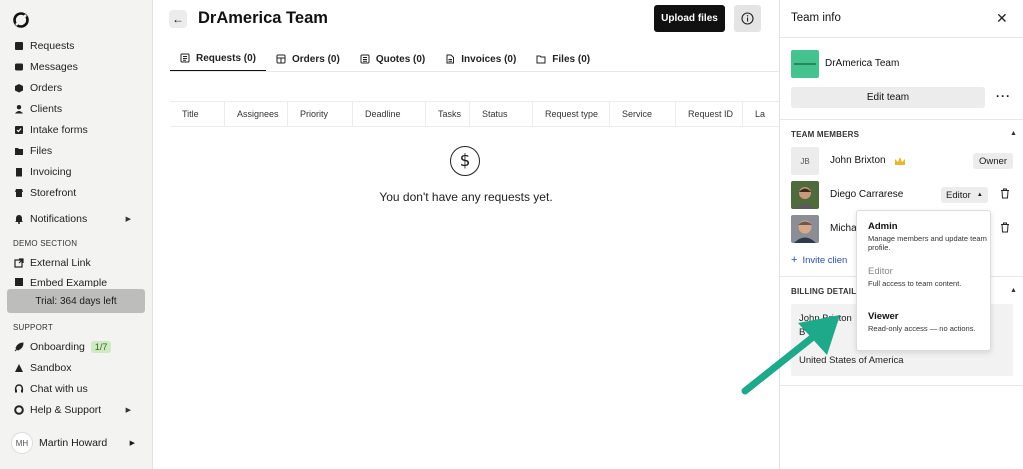 The image size is (1023, 469). What do you see at coordinates (76, 109) in the screenshot?
I see `sidebar-item-clients: Clients` at bounding box center [76, 109].